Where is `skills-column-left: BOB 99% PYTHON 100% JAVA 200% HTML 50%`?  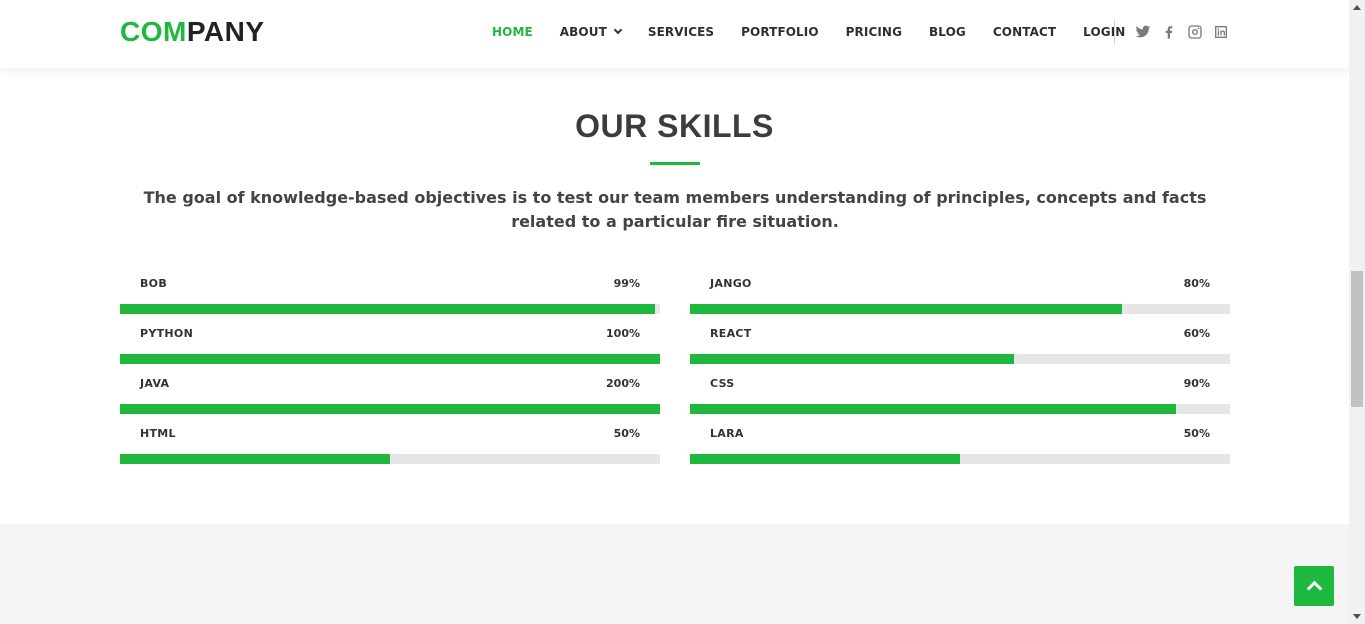 skills-column-left: BOB 99% PYTHON 100% JAVA 200% HTML 50% is located at coordinates (390, 372).